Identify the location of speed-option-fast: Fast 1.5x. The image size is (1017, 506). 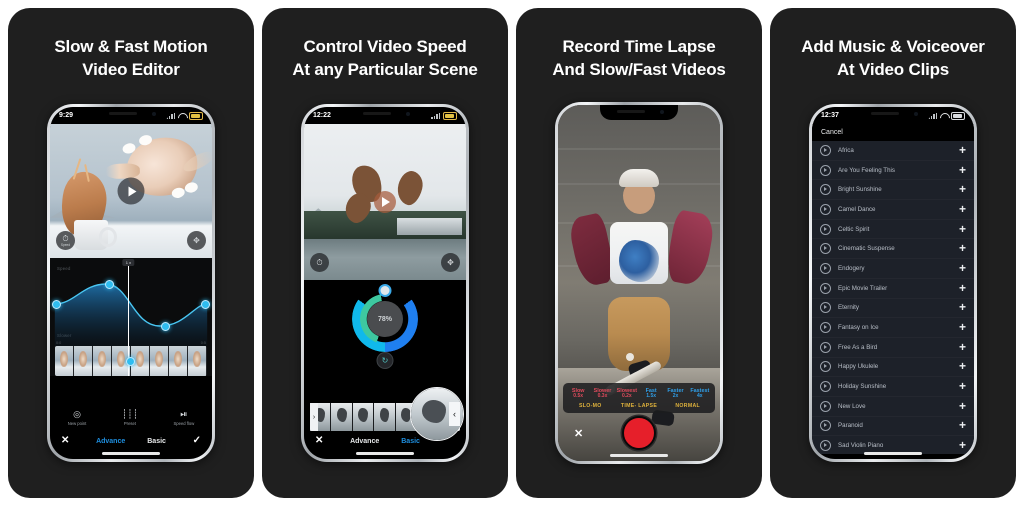
(651, 394).